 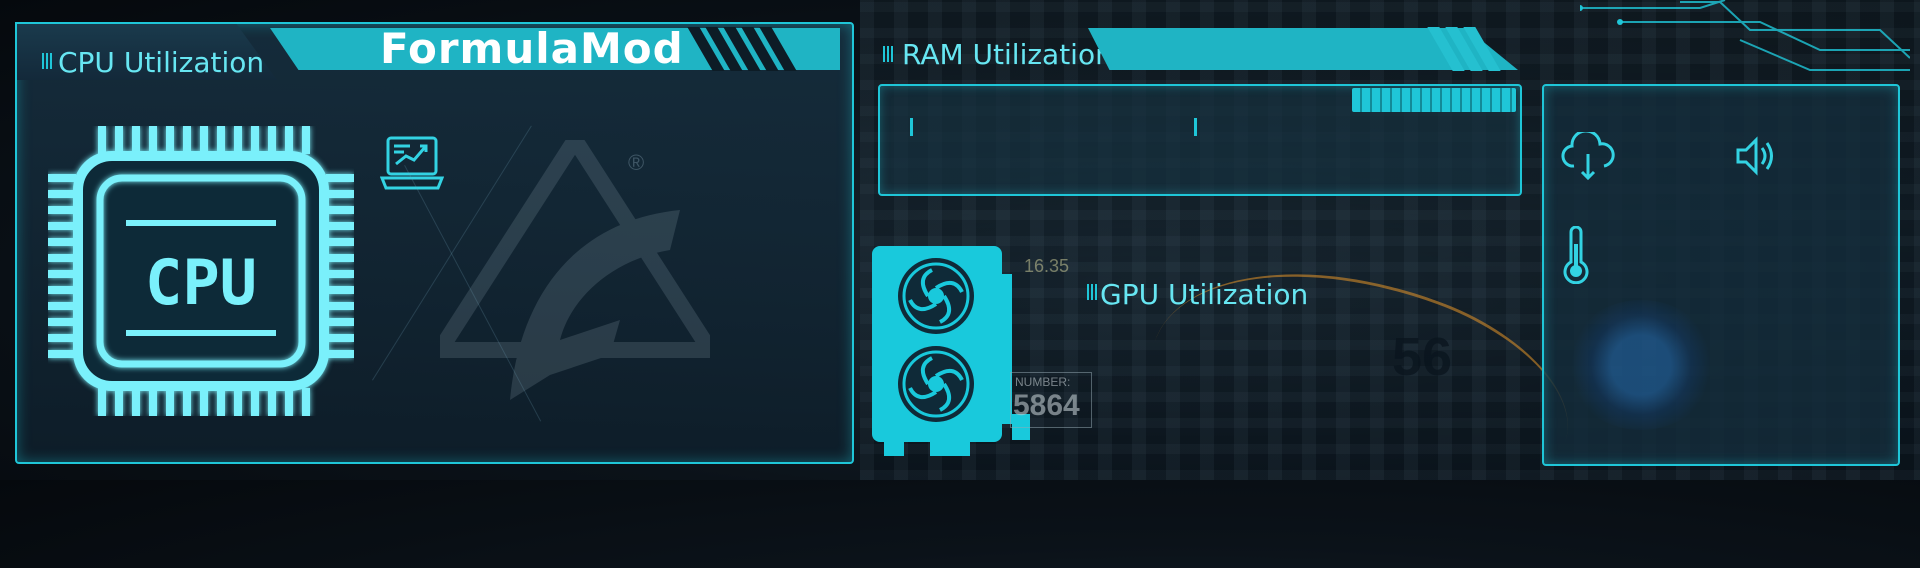 What do you see at coordinates (1043, 382) in the screenshot?
I see `number-tag-label: NUMBER:` at bounding box center [1043, 382].